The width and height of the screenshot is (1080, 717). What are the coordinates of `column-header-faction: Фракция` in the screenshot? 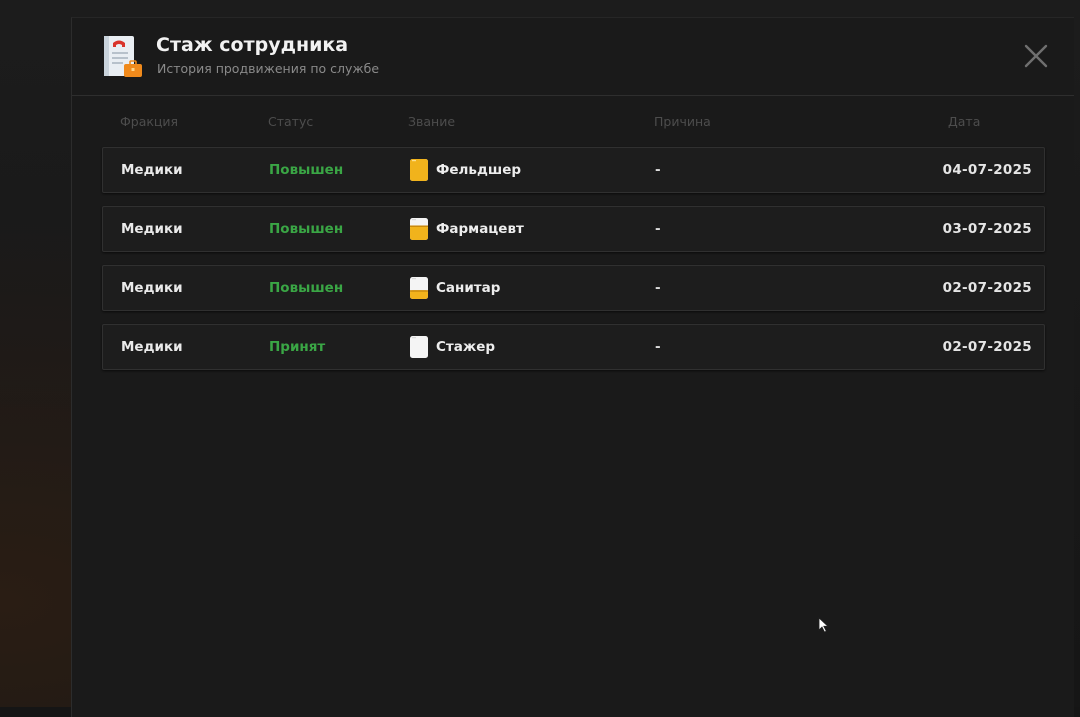 It's located at (149, 121).